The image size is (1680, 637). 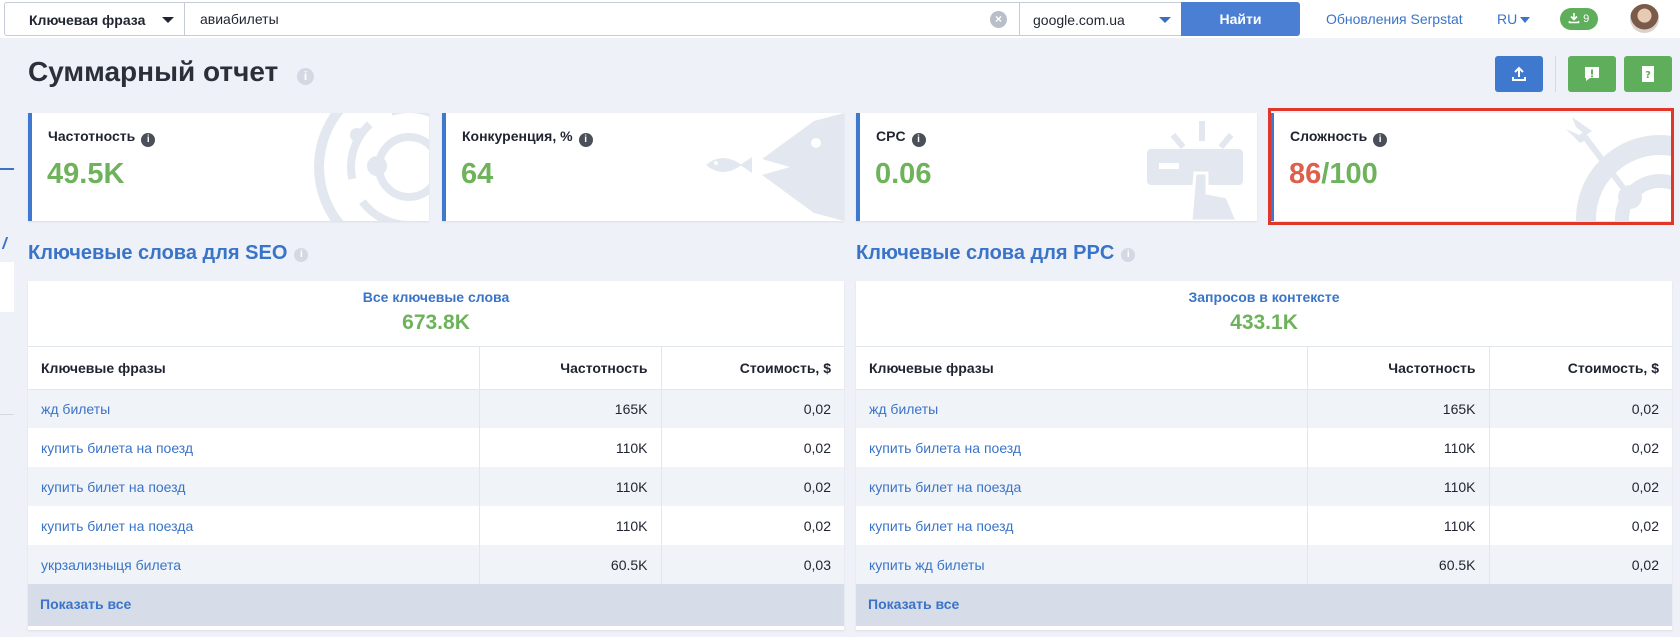 What do you see at coordinates (1507, 19) in the screenshot?
I see `language-label: RU` at bounding box center [1507, 19].